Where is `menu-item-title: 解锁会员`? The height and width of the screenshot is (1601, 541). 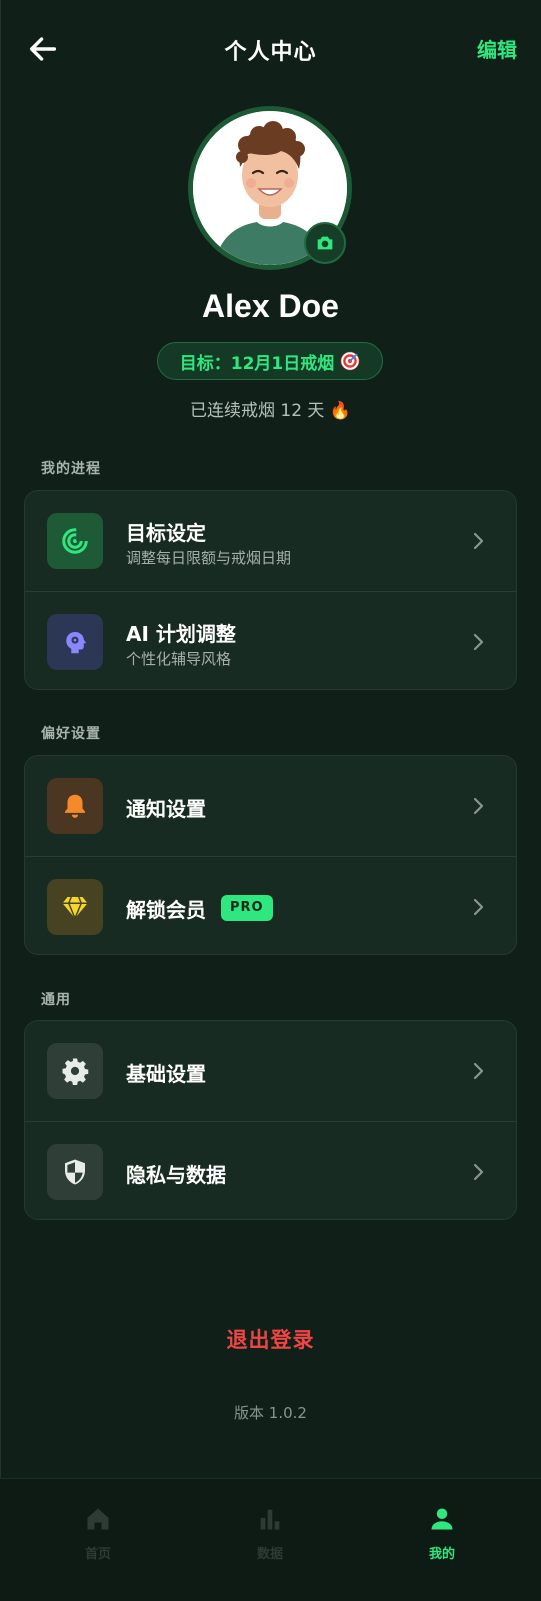 menu-item-title: 解锁会员 is located at coordinates (166, 910).